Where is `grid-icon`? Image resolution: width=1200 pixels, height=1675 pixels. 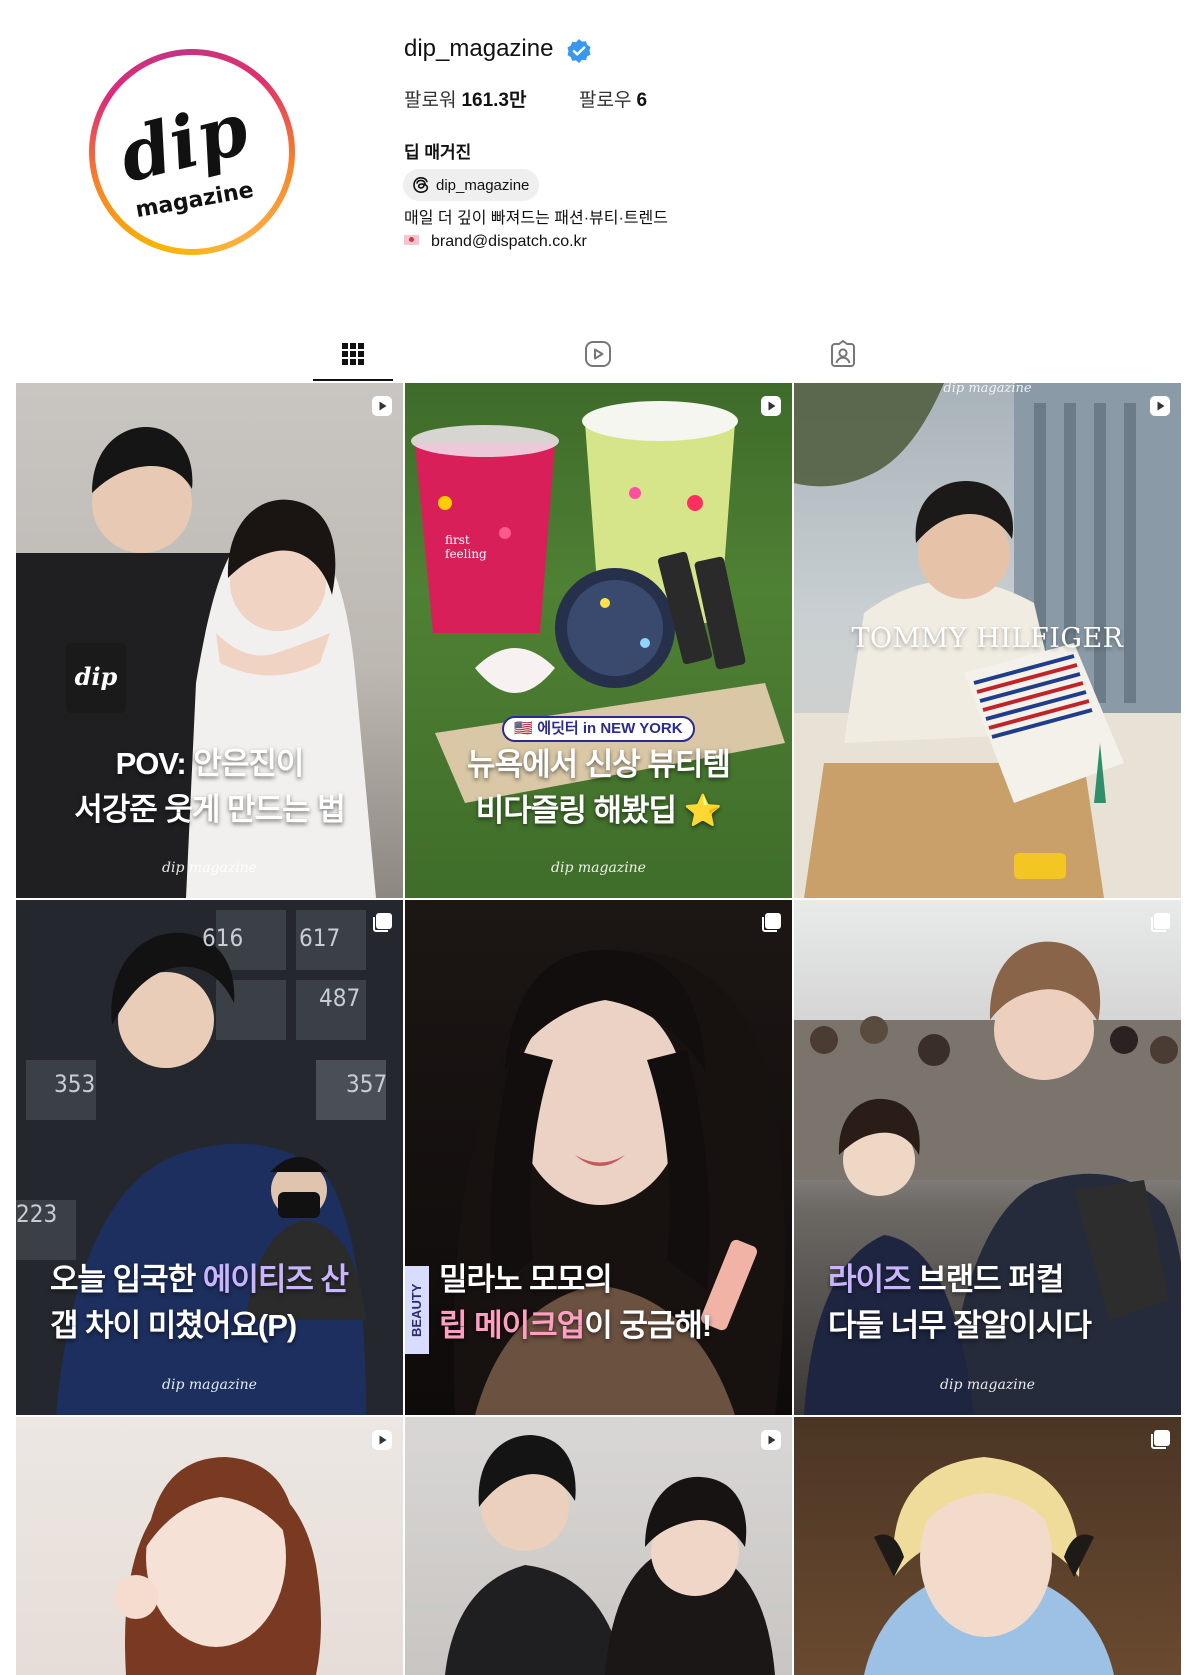 grid-icon is located at coordinates (353, 354).